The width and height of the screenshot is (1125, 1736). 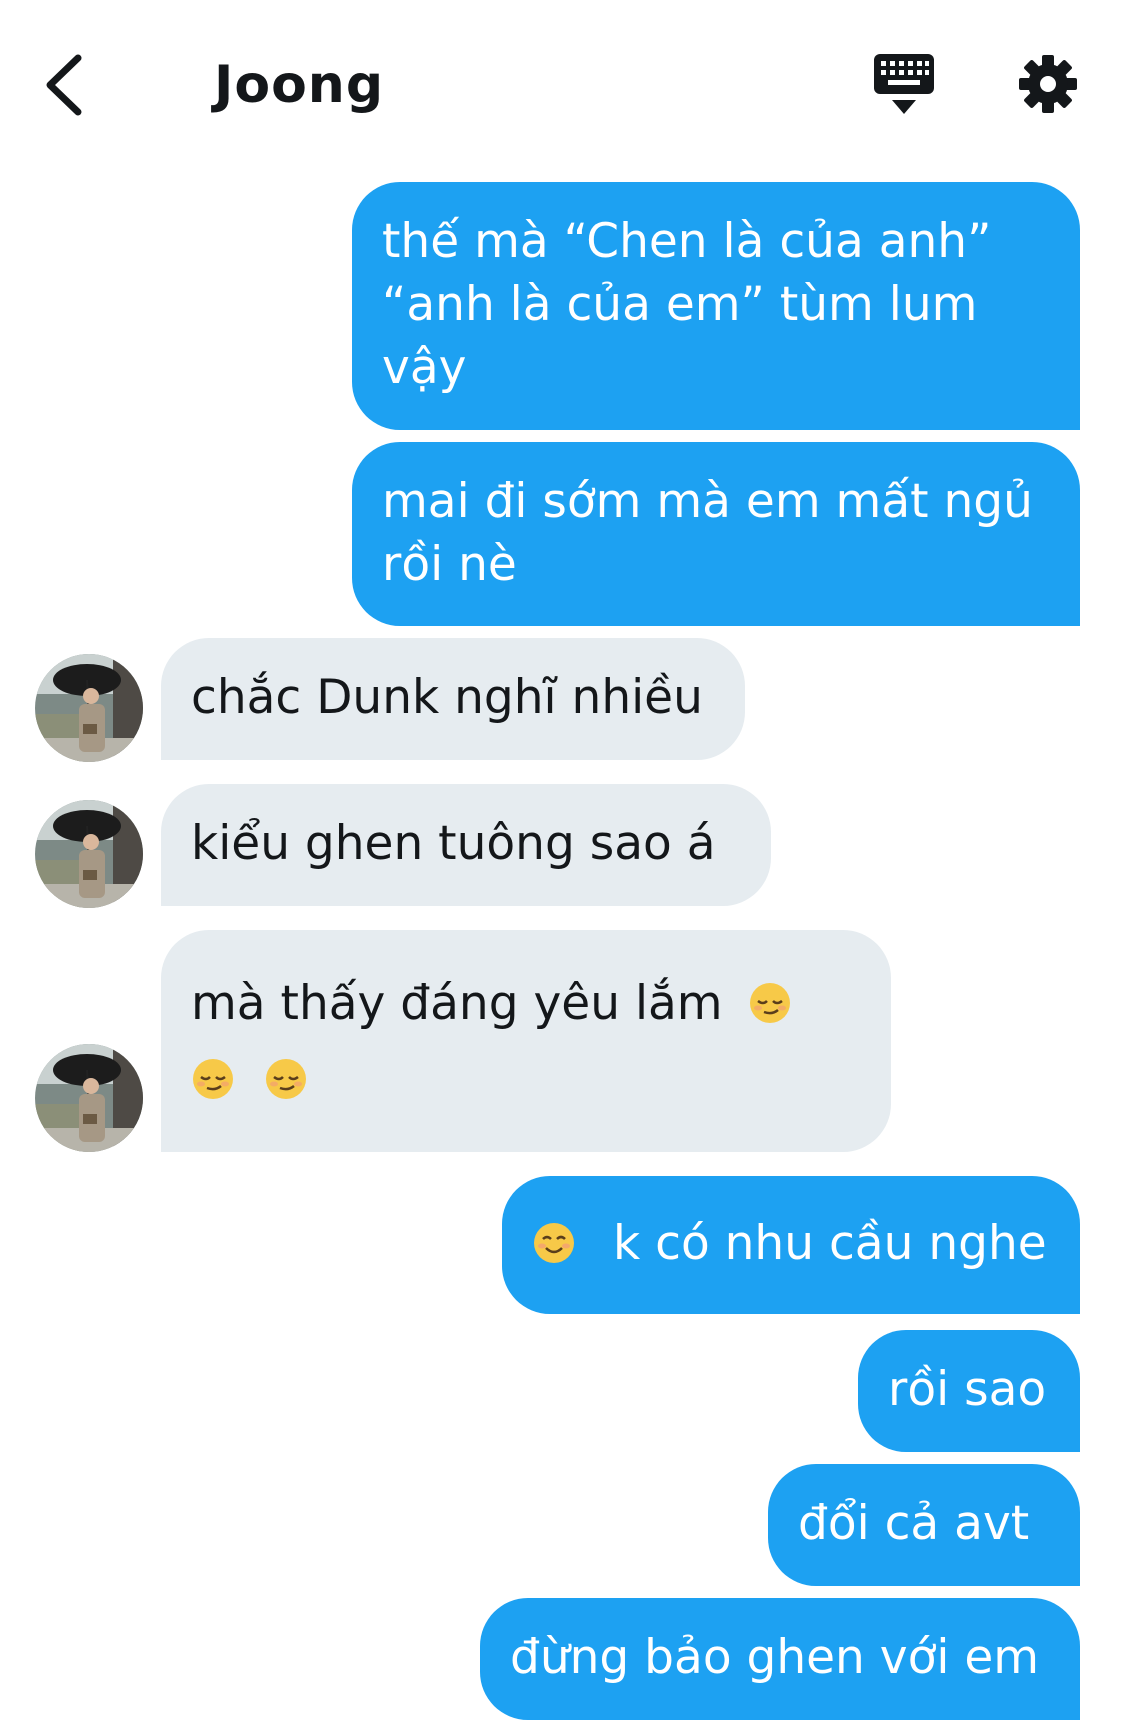 I want to click on smiling-face-emoji, so click(x=554, y=1243).